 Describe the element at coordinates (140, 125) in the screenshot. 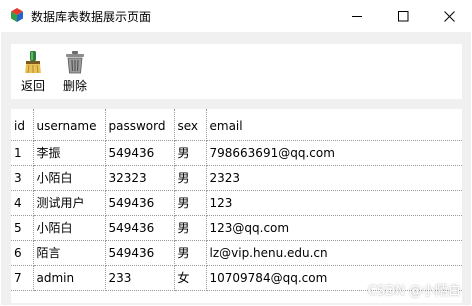

I see `column-header-password: password` at that location.